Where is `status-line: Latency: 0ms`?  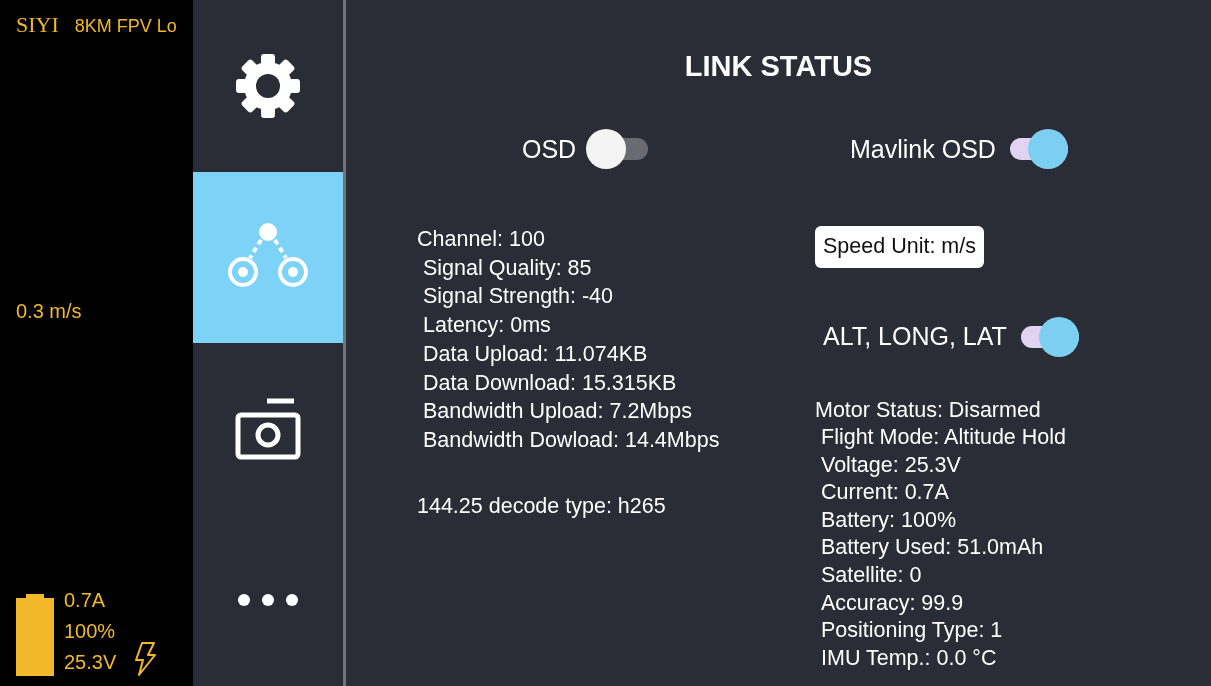
status-line: Latency: 0ms is located at coordinates (487, 326).